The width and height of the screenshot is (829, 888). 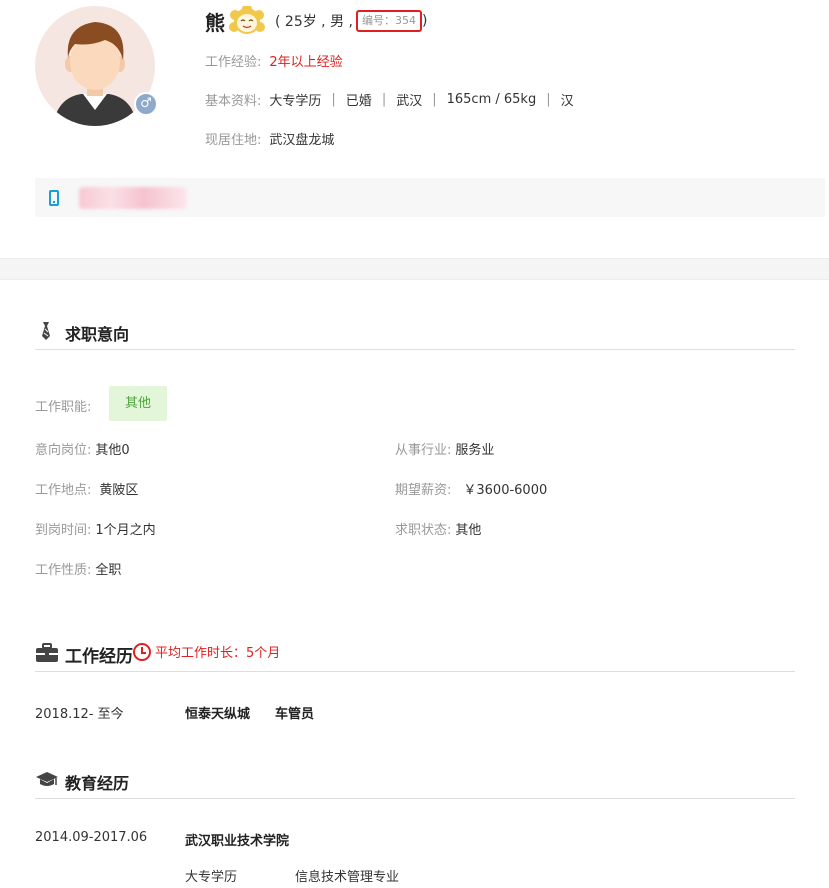 What do you see at coordinates (133, 198) in the screenshot?
I see `phone-number-masked` at bounding box center [133, 198].